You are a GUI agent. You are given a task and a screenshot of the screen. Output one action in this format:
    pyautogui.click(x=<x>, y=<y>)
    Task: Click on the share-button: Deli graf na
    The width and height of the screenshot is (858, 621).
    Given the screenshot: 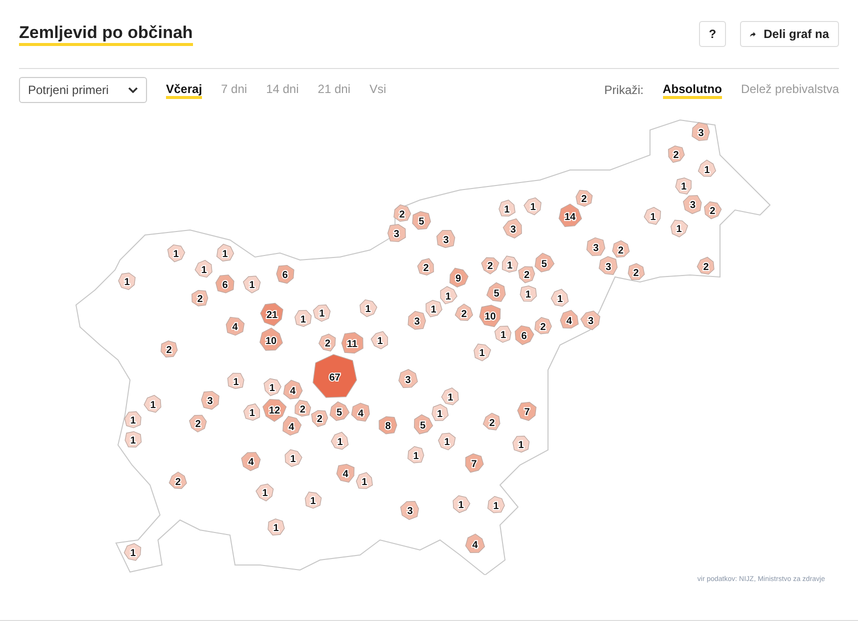 What is the action you would take?
    pyautogui.click(x=789, y=34)
    